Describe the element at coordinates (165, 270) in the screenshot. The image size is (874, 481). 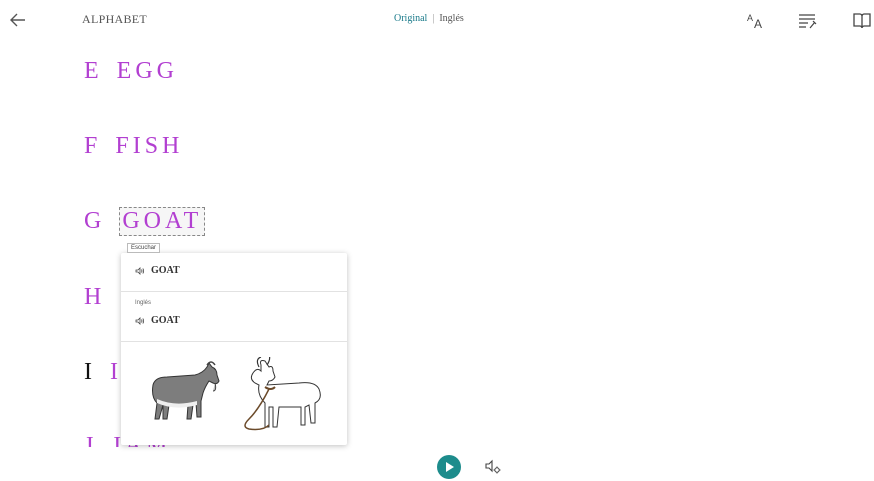
I see `popup-word: GOAT` at that location.